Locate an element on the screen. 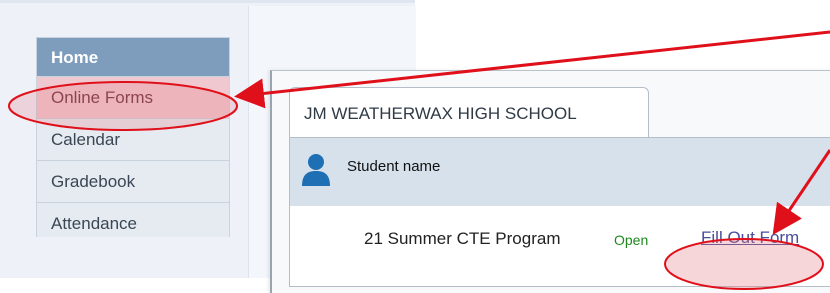 The height and width of the screenshot is (293, 830). school-tab: JM WEATHERWAX HIGH SCHOOL is located at coordinates (469, 112).